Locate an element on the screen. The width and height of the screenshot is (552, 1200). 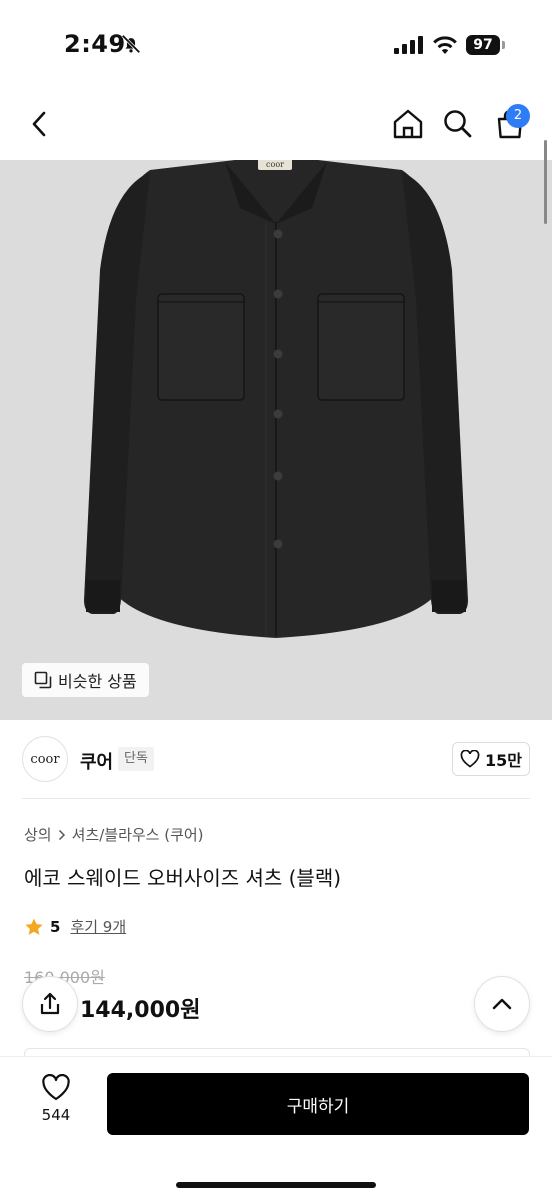
exclusive-badge: 단독 is located at coordinates (136, 759).